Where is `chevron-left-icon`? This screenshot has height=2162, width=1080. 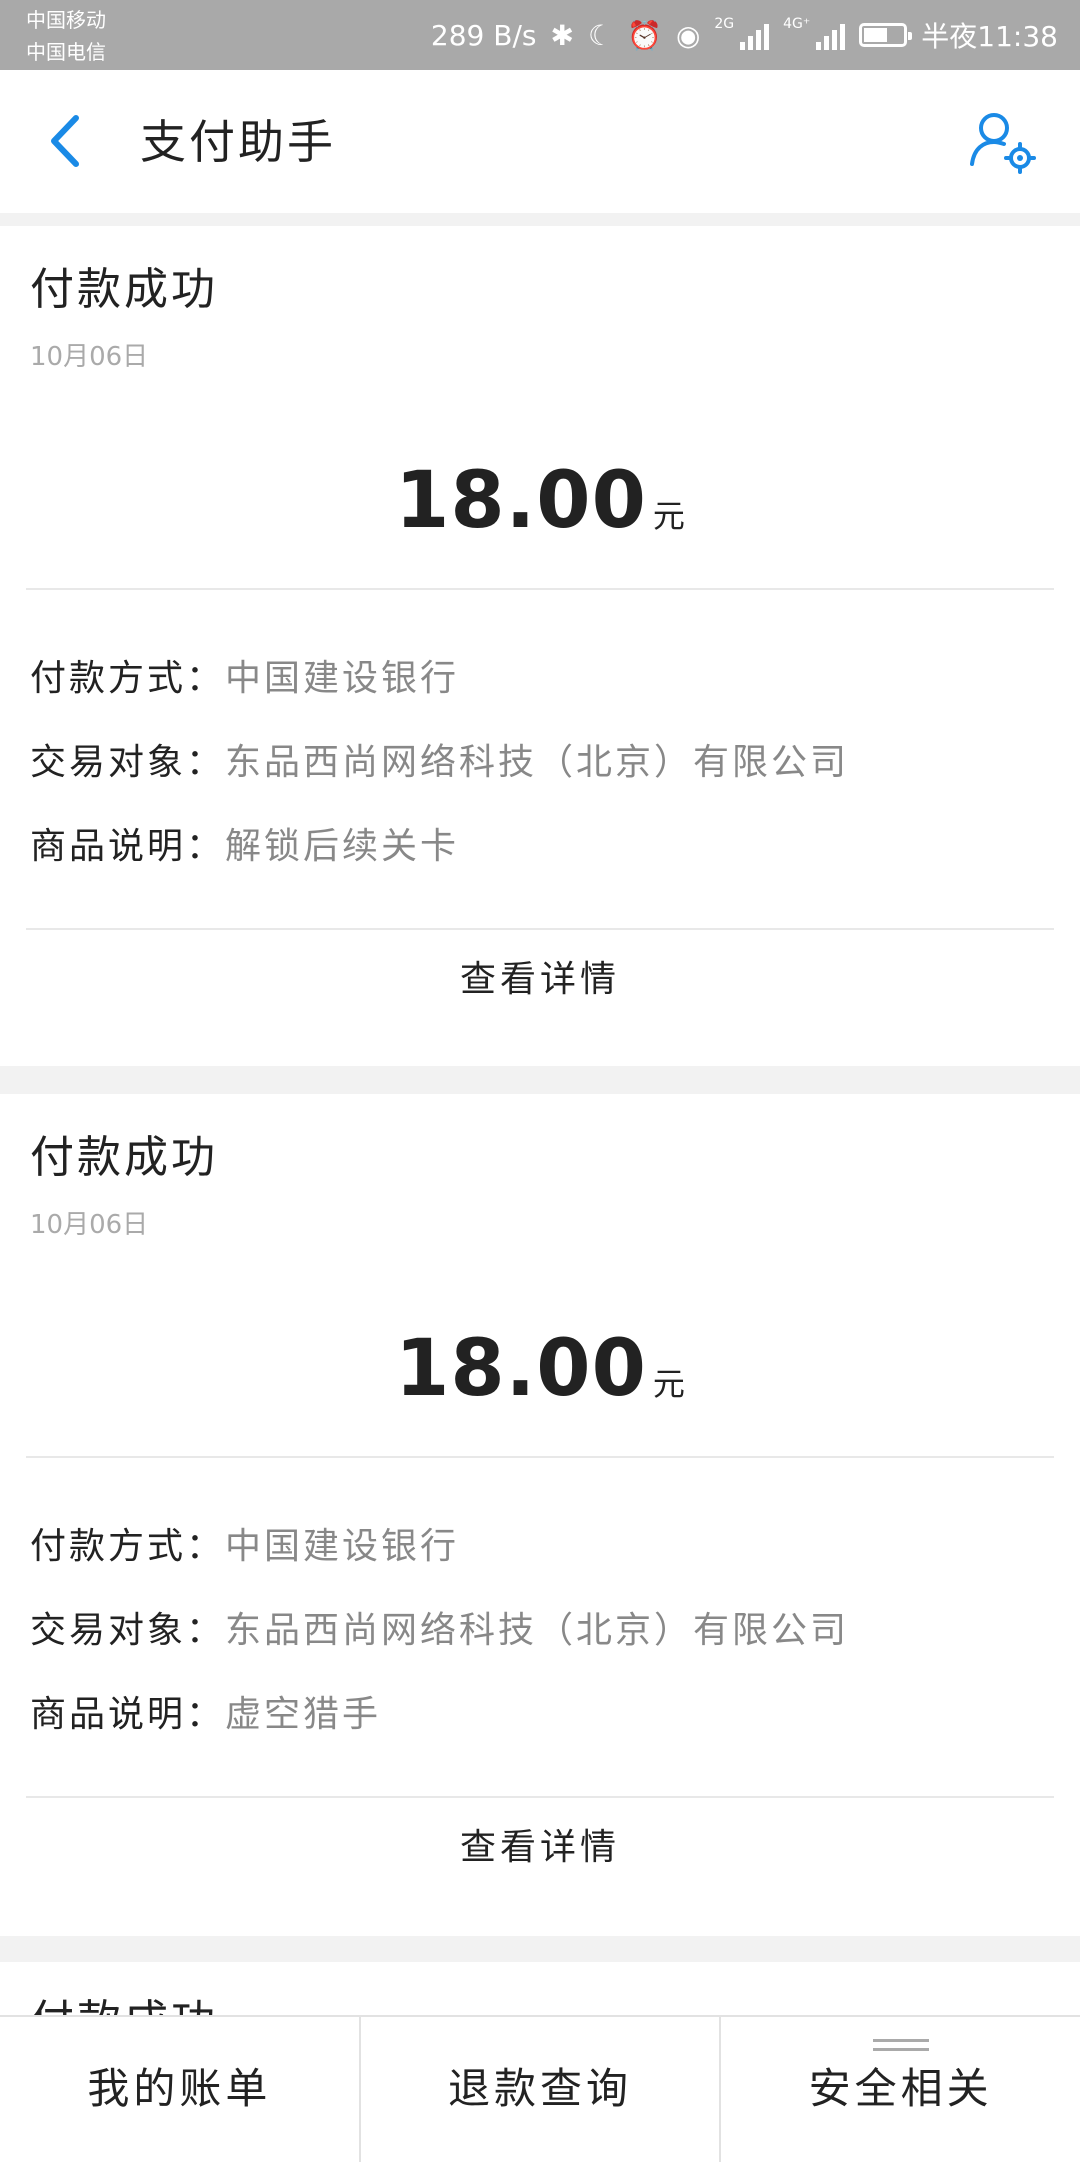
chevron-left-icon is located at coordinates (65, 141).